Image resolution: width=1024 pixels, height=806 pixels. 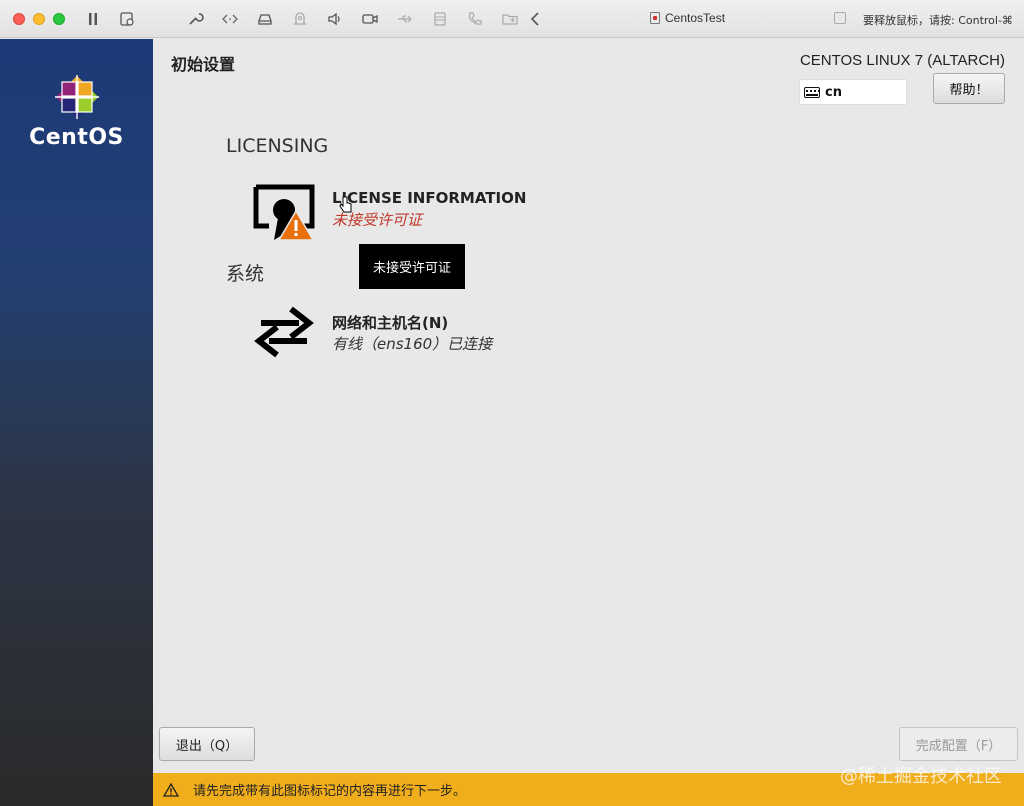 I want to click on zoom-window-button, so click(x=59, y=19).